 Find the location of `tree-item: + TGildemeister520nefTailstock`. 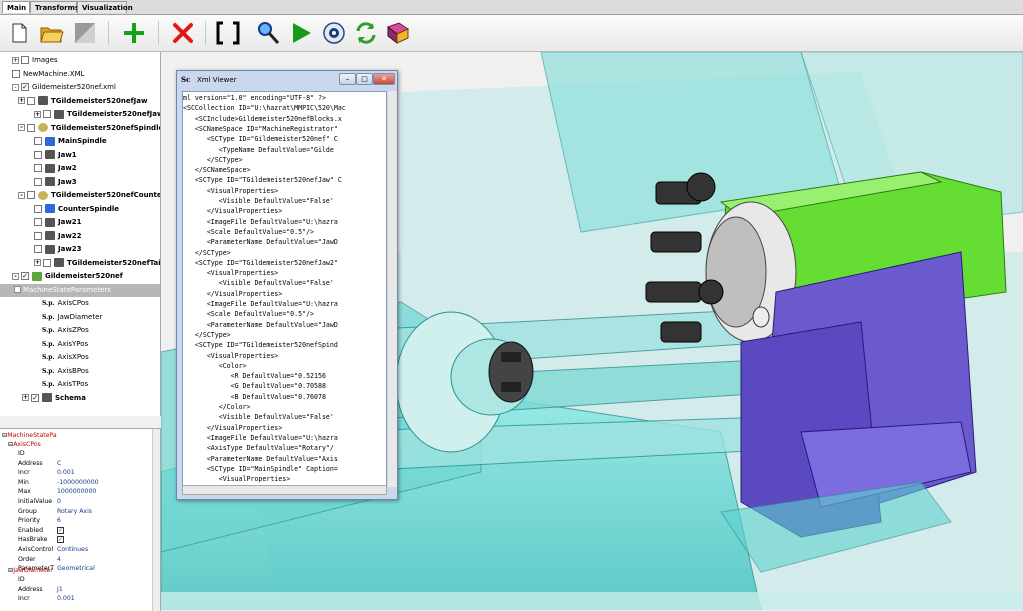

tree-item: + TGildemeister520nefTailstock is located at coordinates (97, 263).